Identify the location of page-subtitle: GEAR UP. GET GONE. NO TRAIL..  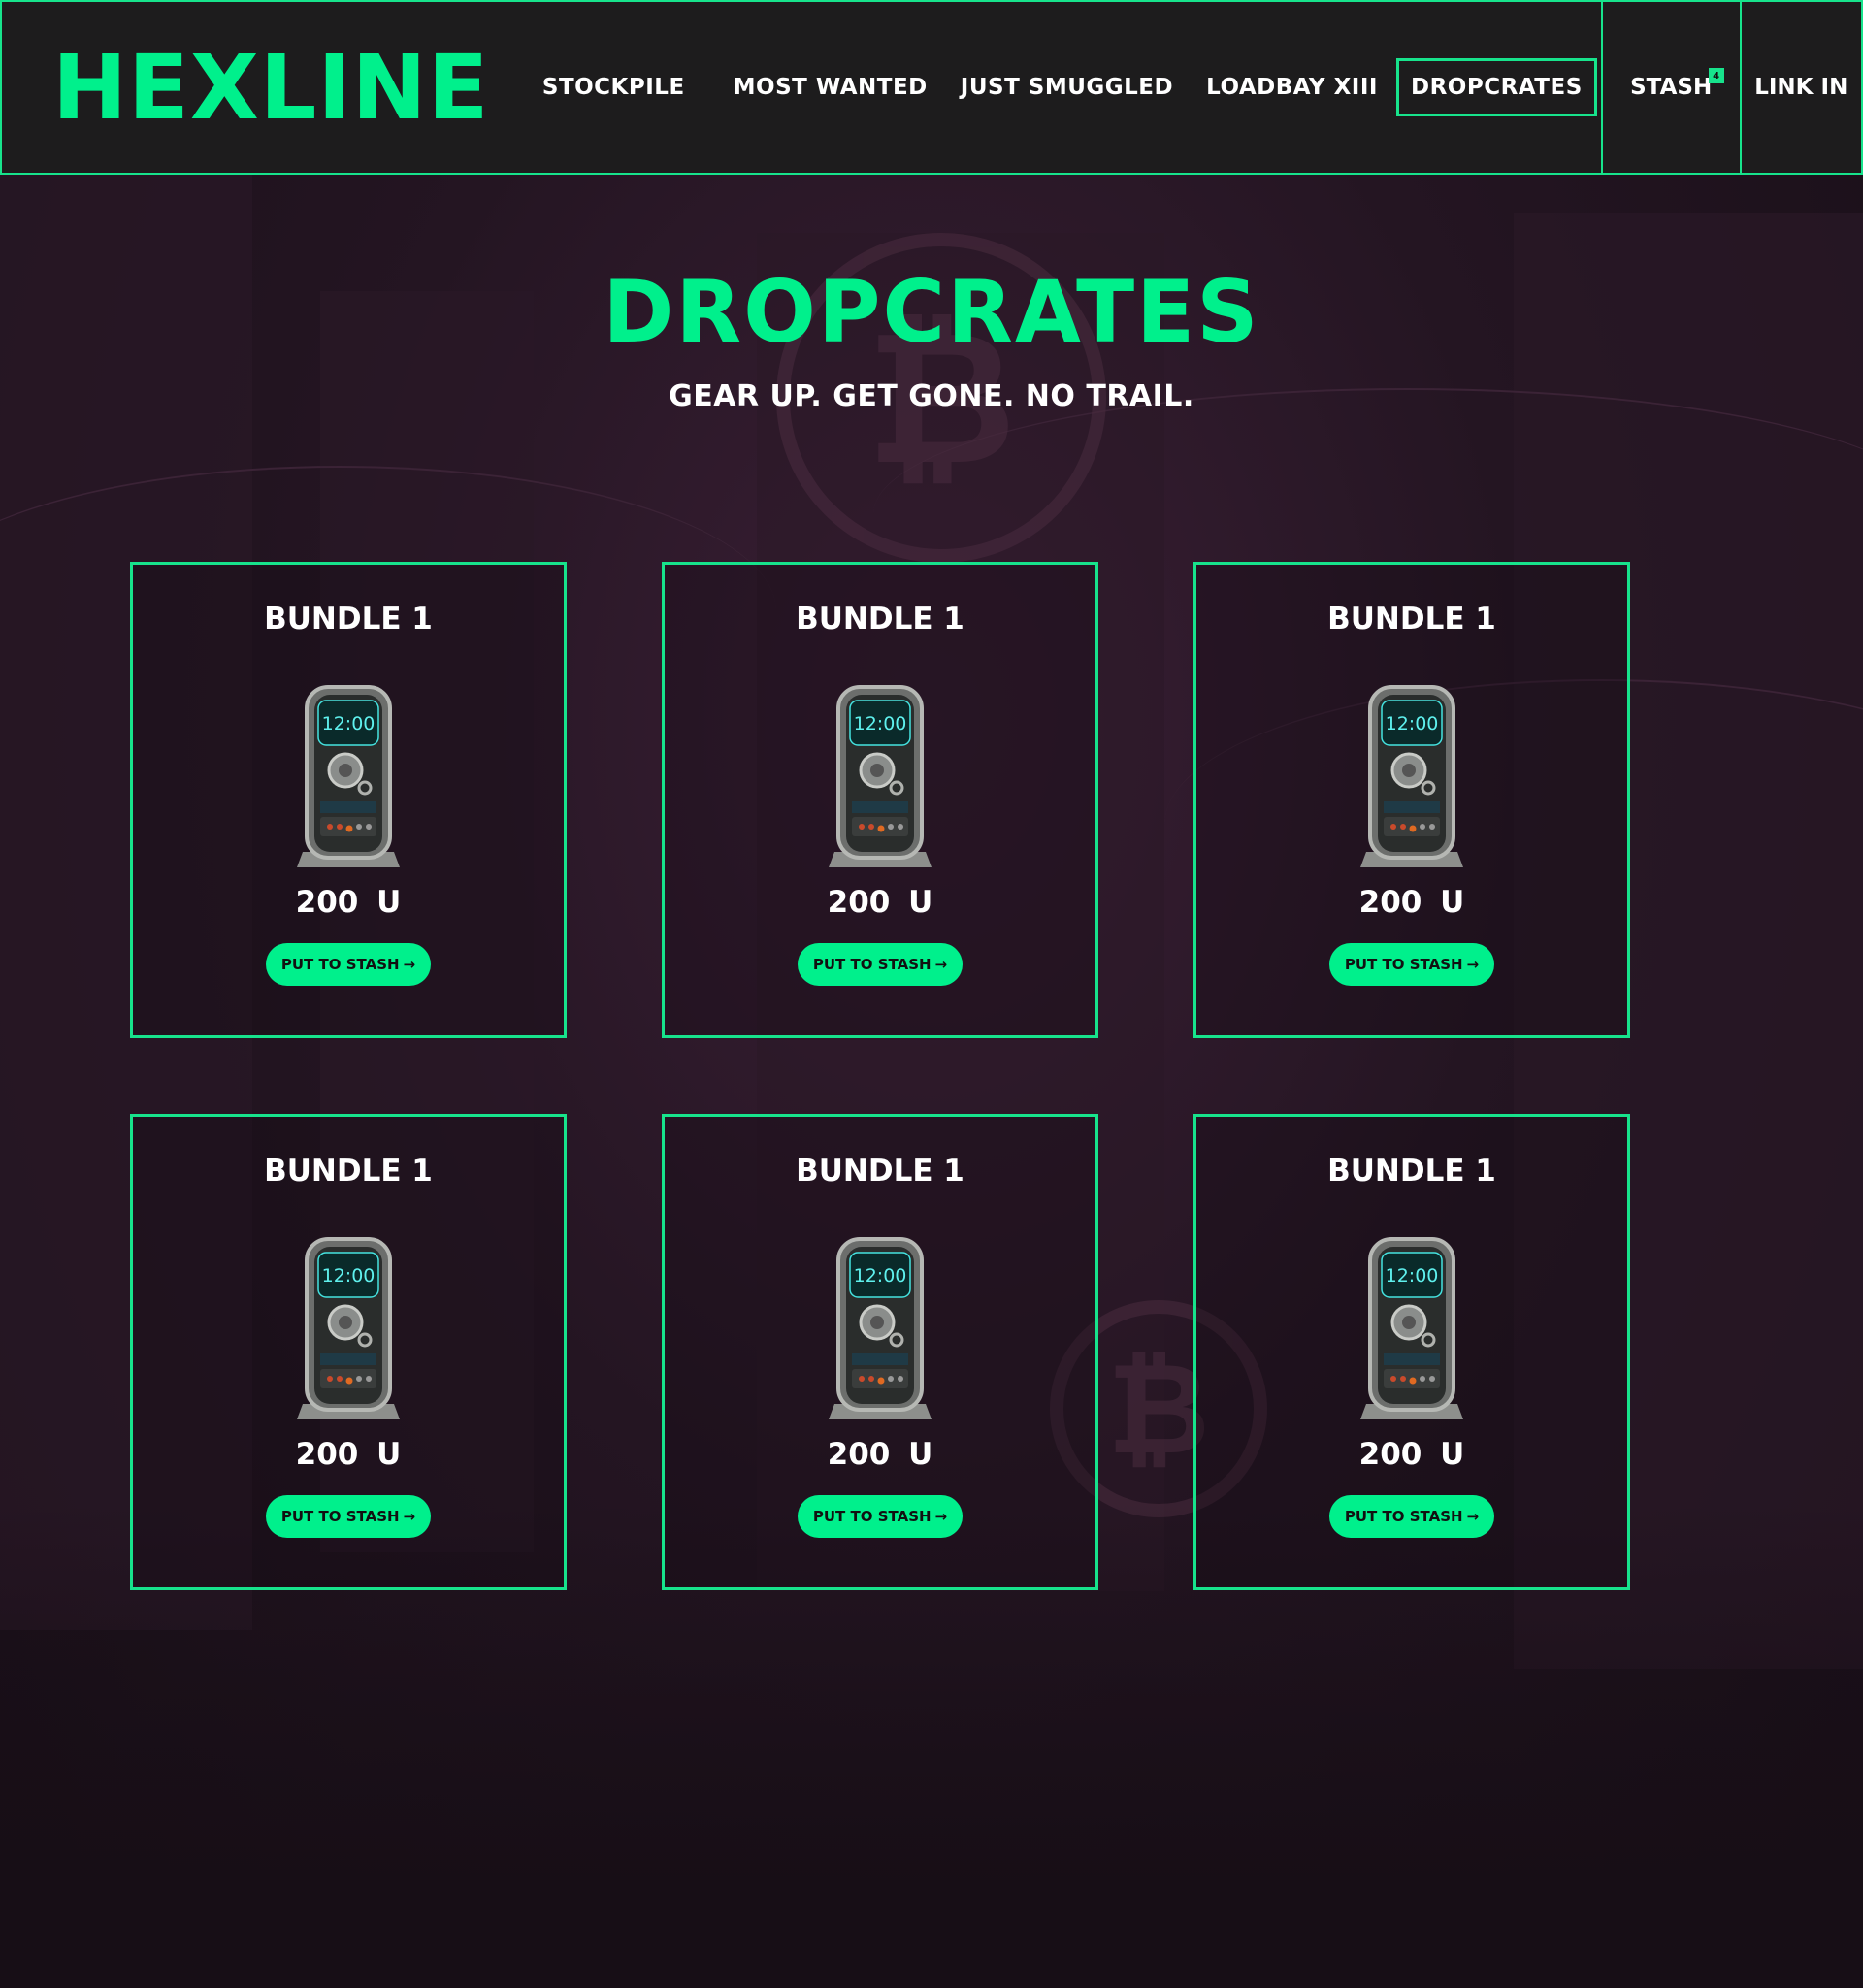
(931, 396).